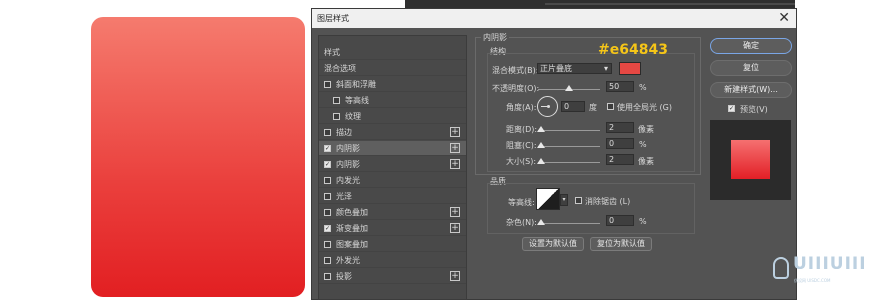 Image resolution: width=870 pixels, height=300 pixels. I want to click on style-preview, so click(750, 160).